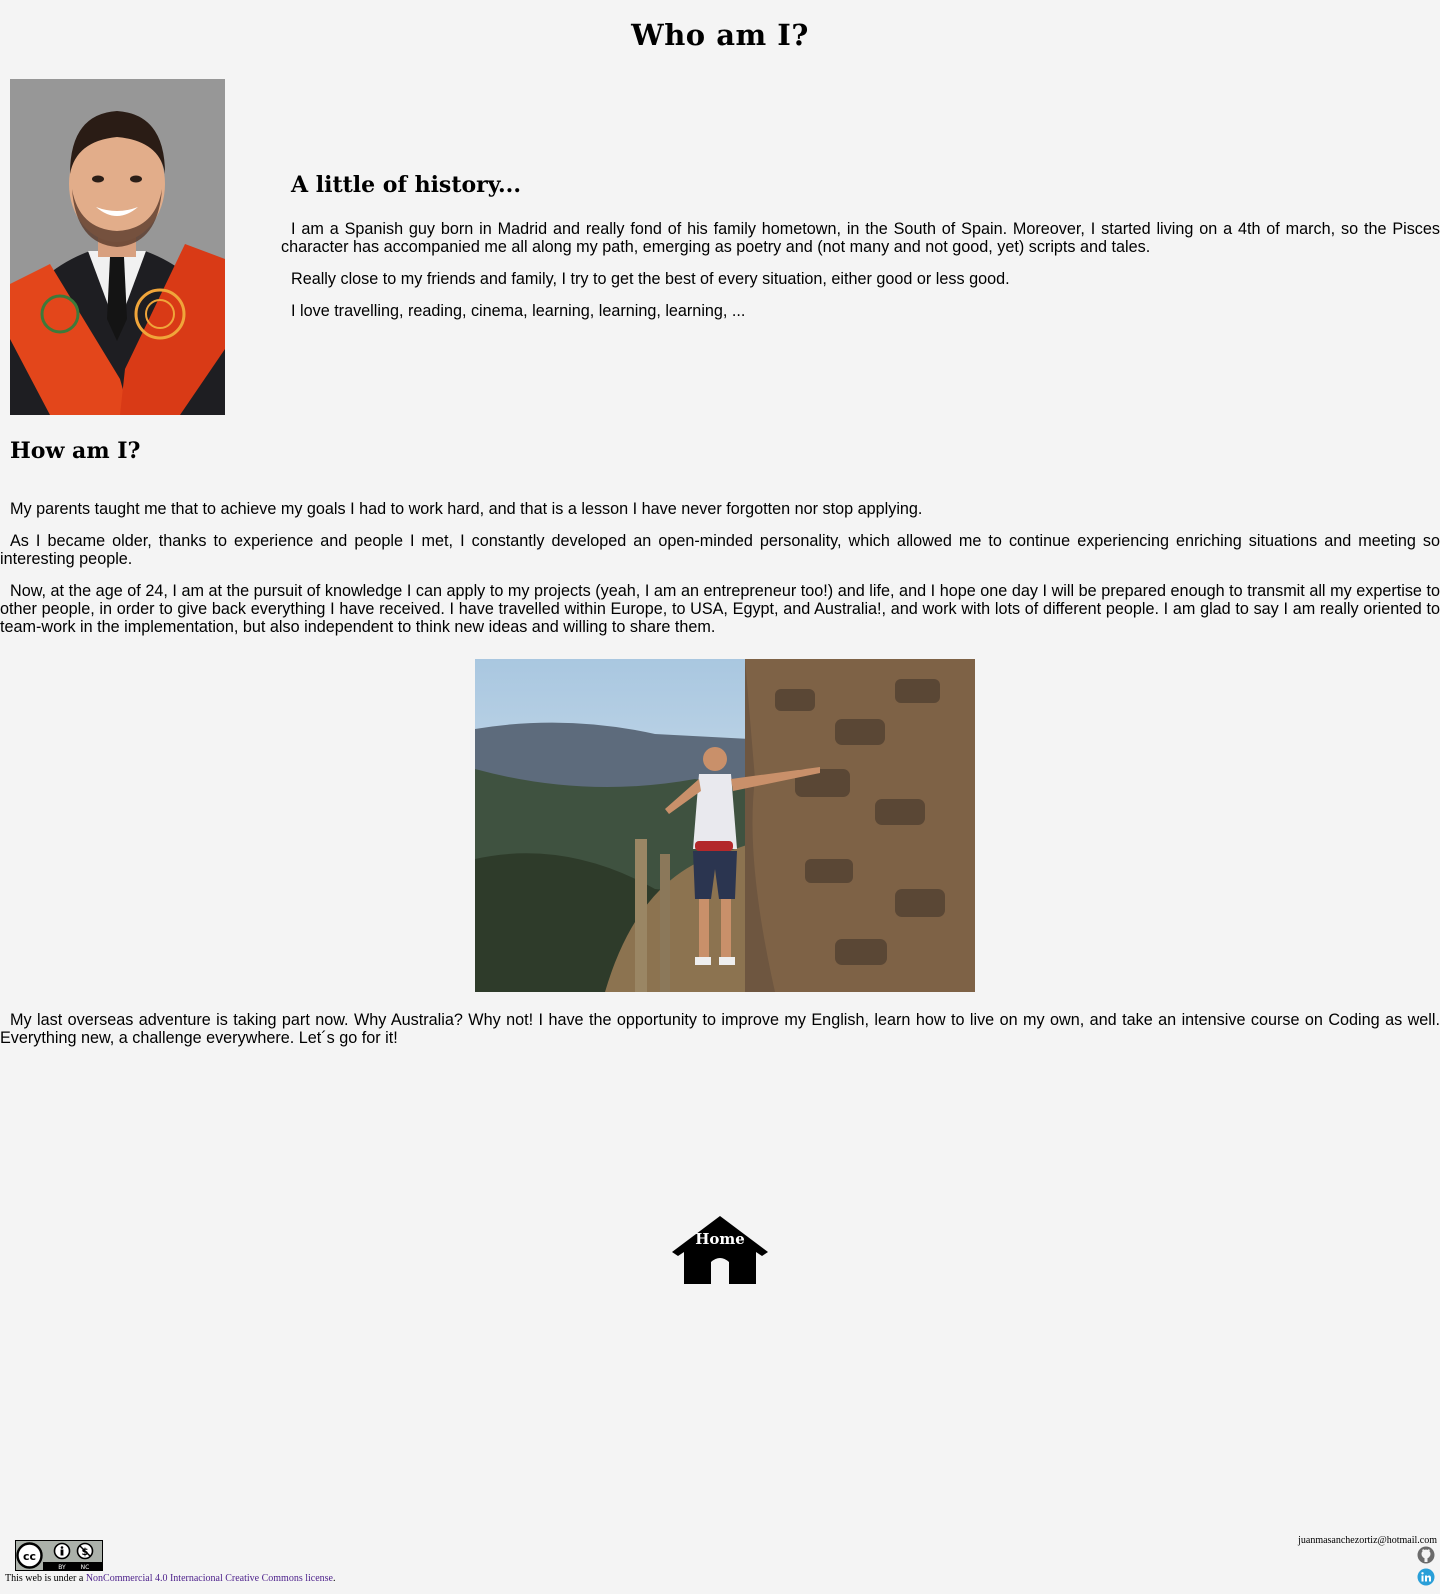 This screenshot has height=1594, width=1440. Describe the element at coordinates (75, 451) in the screenshot. I see `personality-heading: How am I?` at that location.